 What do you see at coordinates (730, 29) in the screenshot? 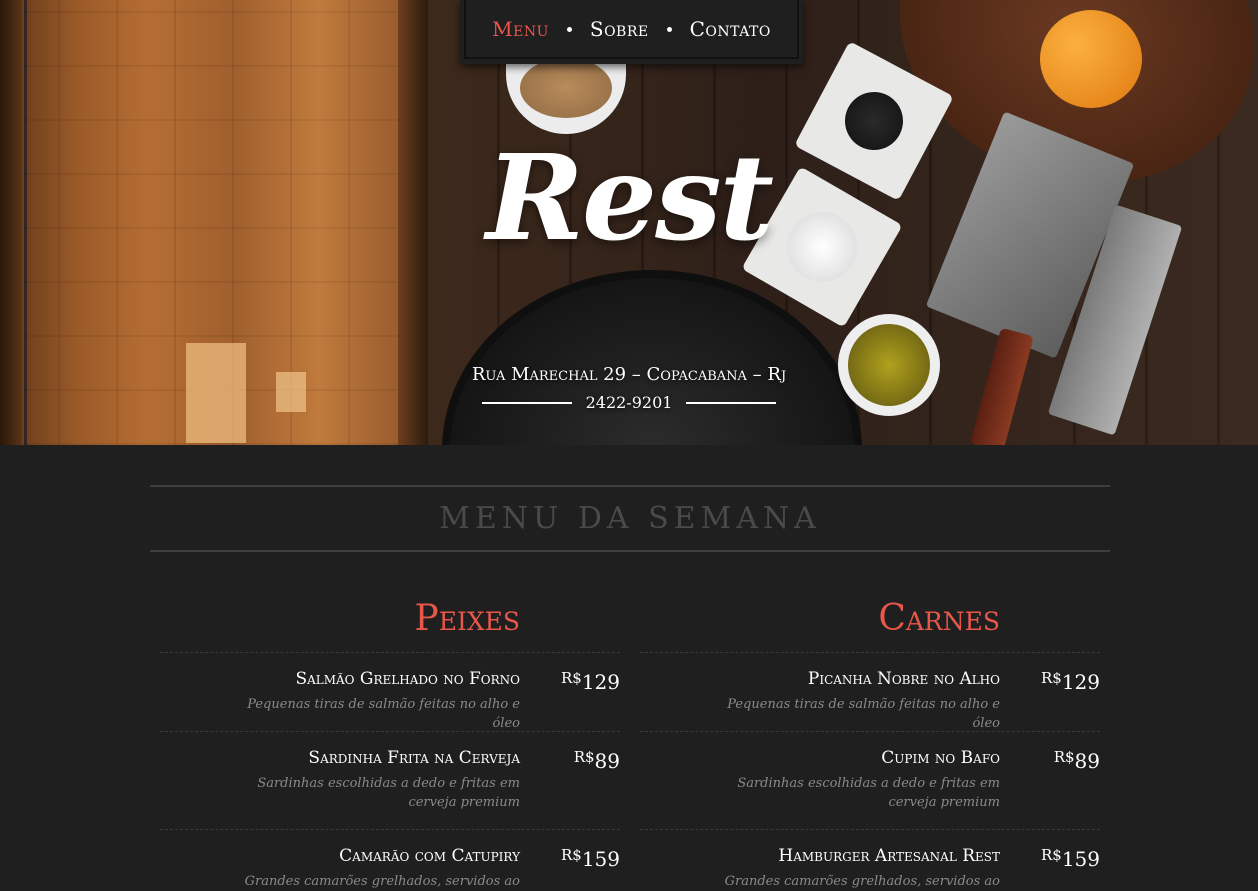
I see `nav-item-contato: Contato` at bounding box center [730, 29].